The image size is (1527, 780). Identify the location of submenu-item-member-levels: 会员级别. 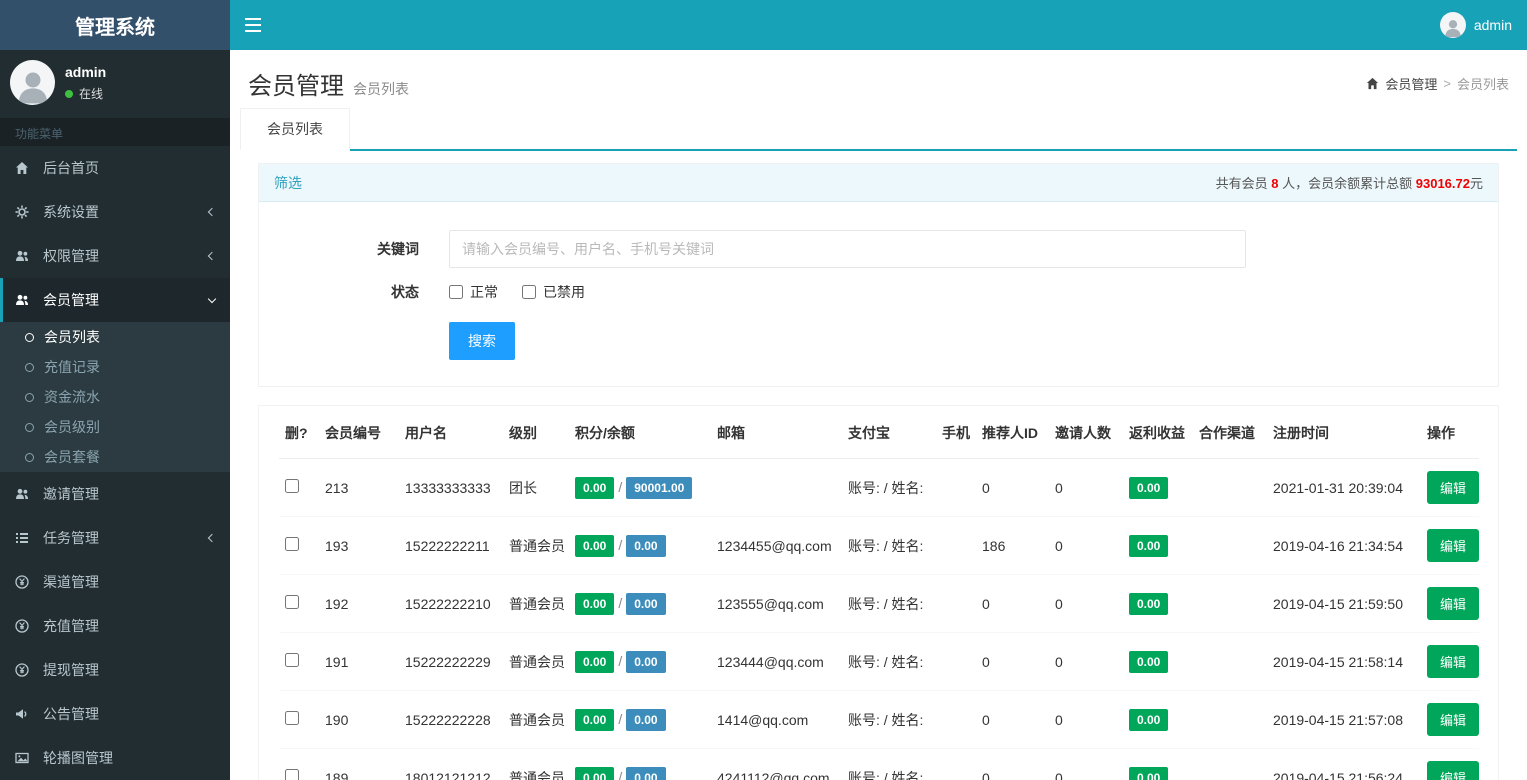
(115, 427).